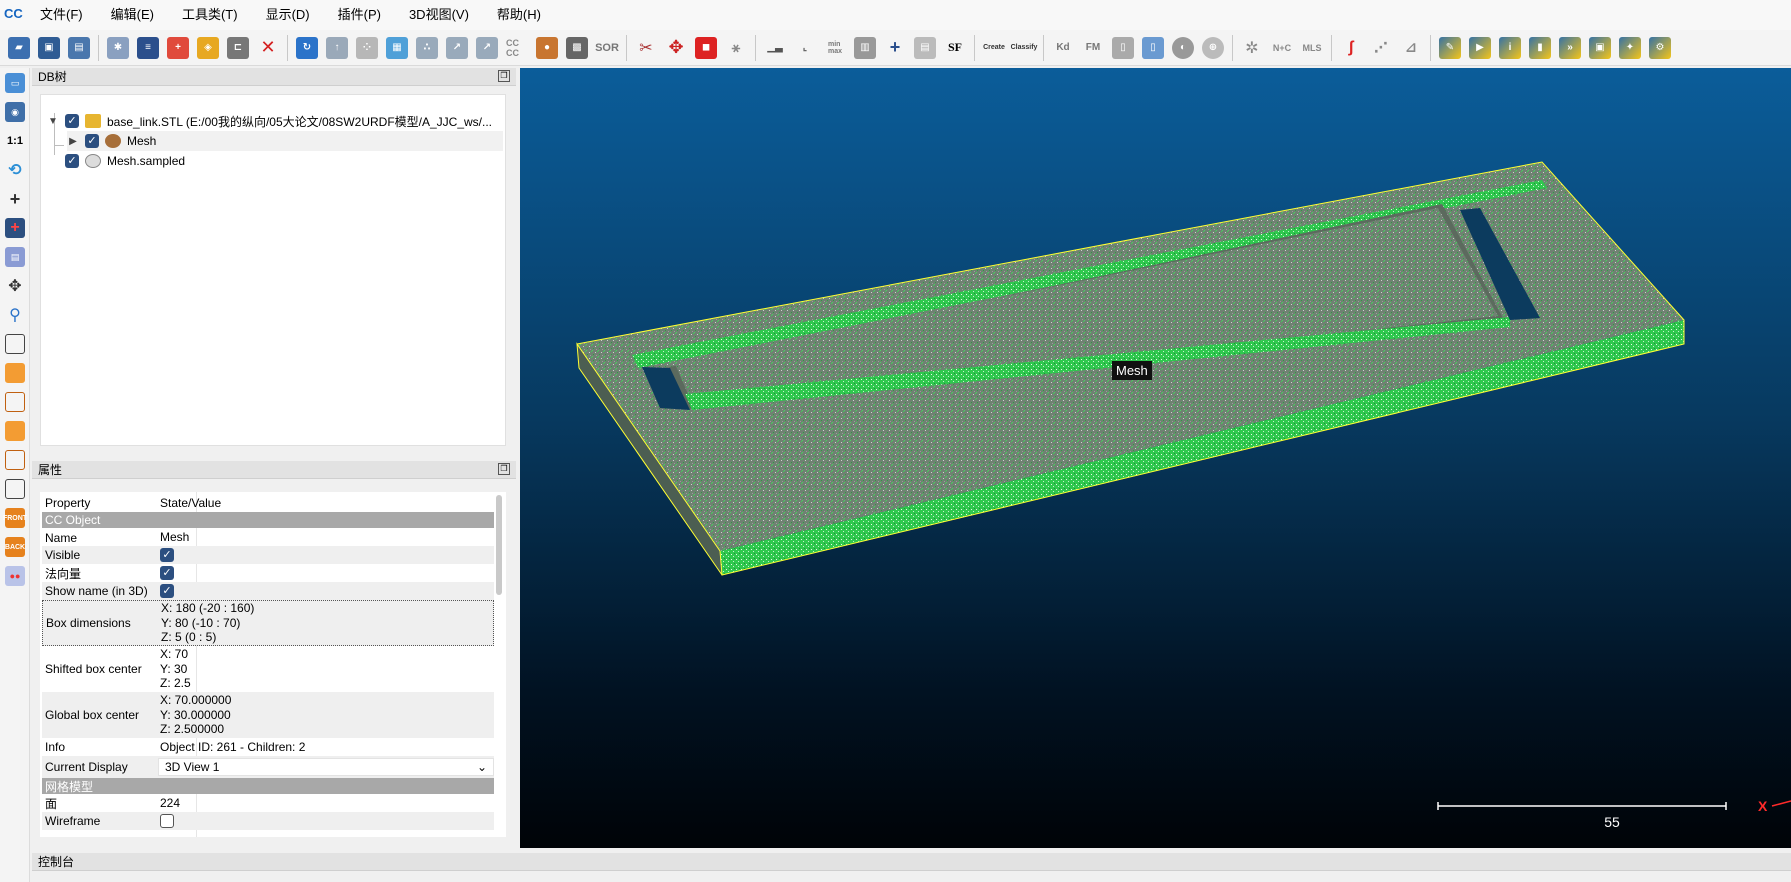 This screenshot has width=1791, height=882. I want to click on globe-button: ⊕, so click(1213, 48).